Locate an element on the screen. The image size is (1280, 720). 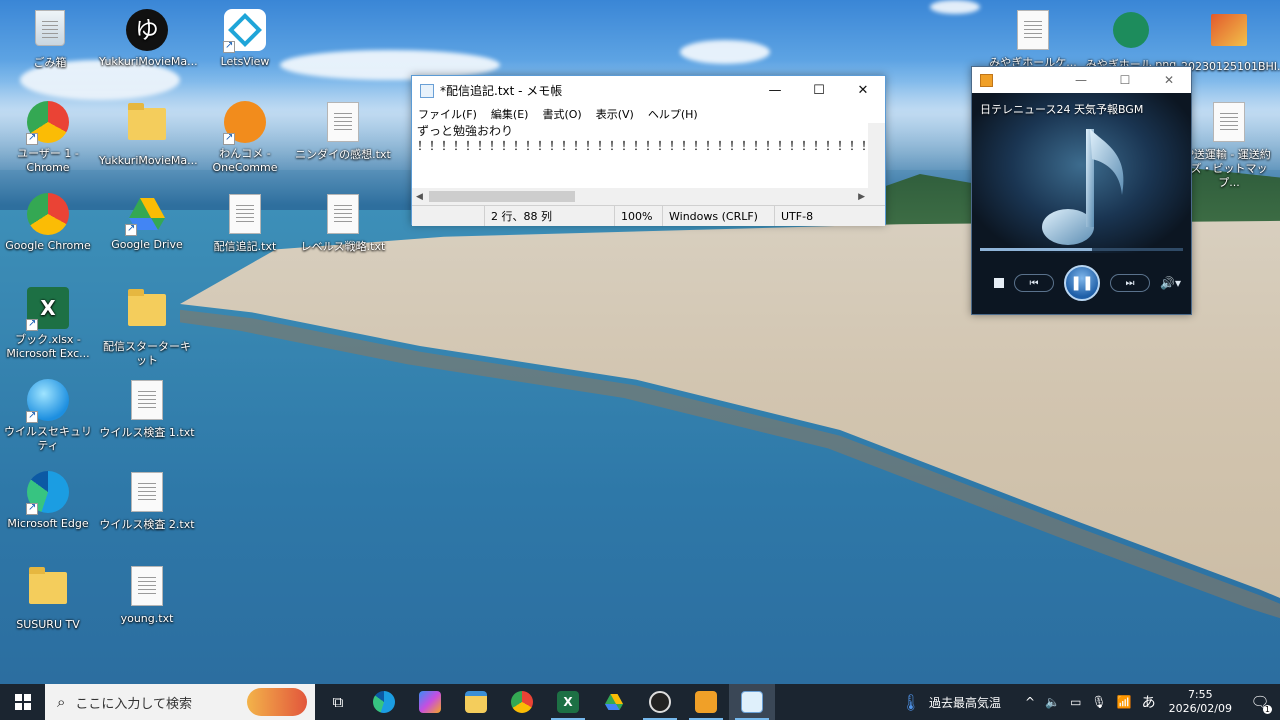
vertical-scrollbar is located at coordinates (876, 155).